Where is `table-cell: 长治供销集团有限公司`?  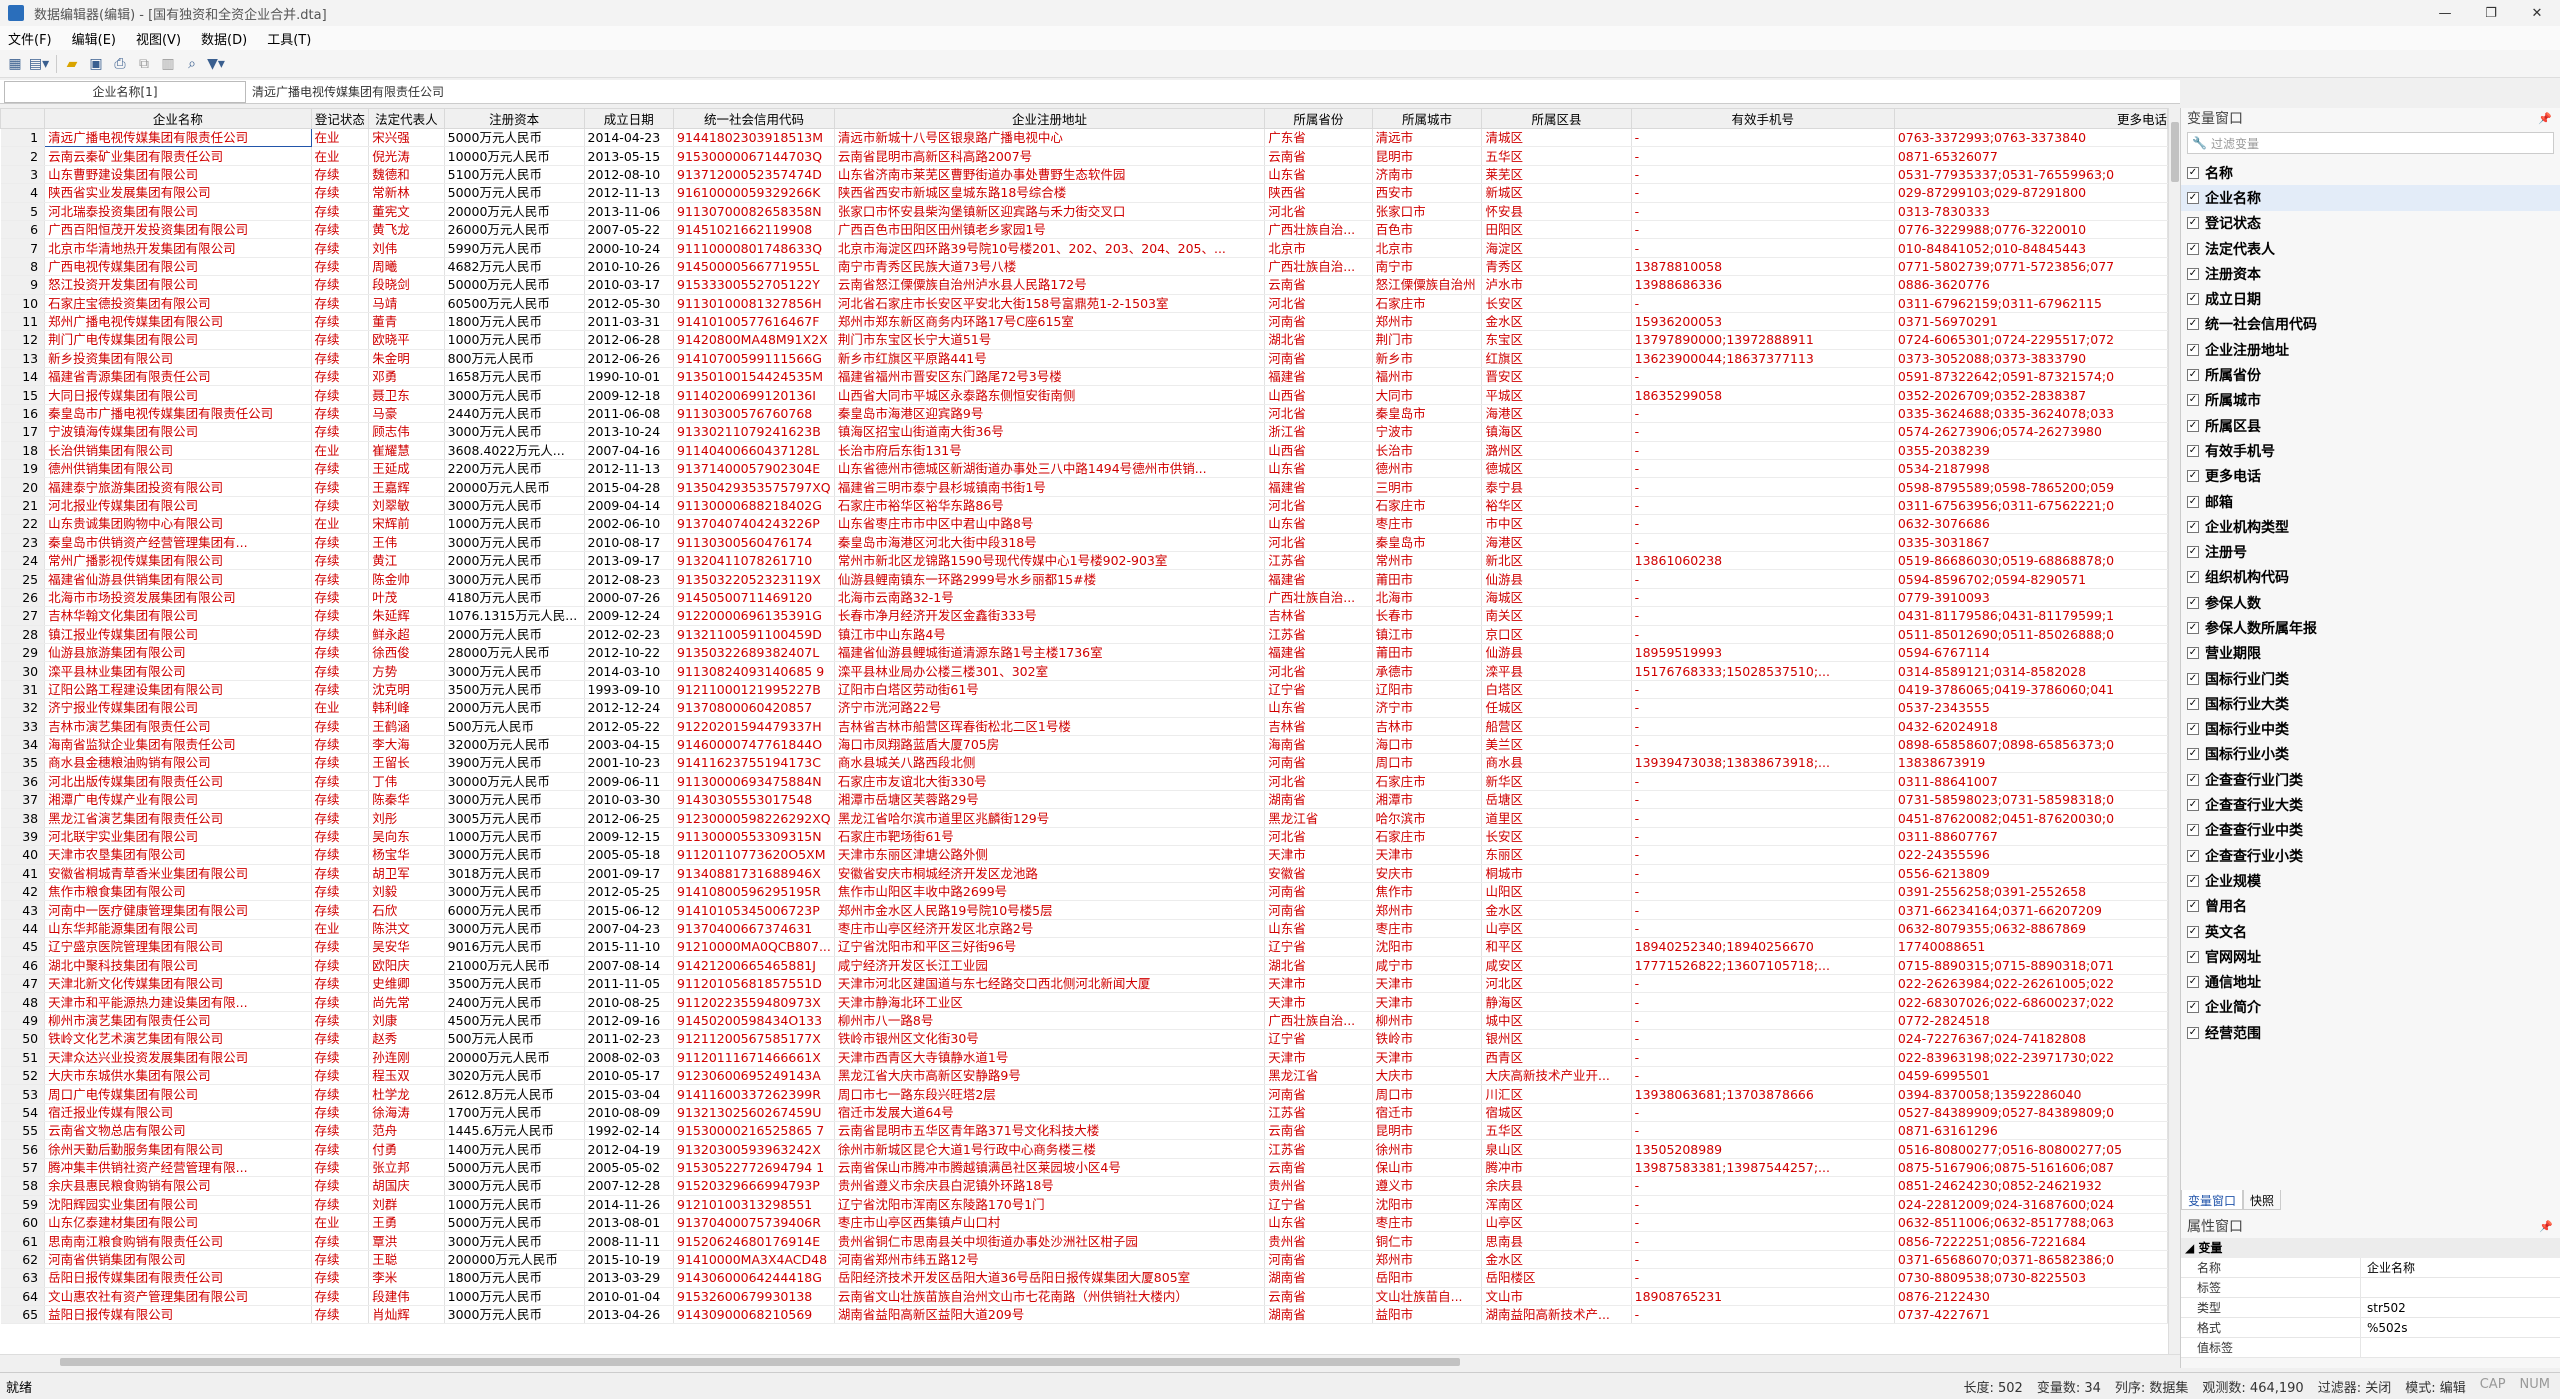 table-cell: 长治供销集团有限公司 is located at coordinates (178, 451).